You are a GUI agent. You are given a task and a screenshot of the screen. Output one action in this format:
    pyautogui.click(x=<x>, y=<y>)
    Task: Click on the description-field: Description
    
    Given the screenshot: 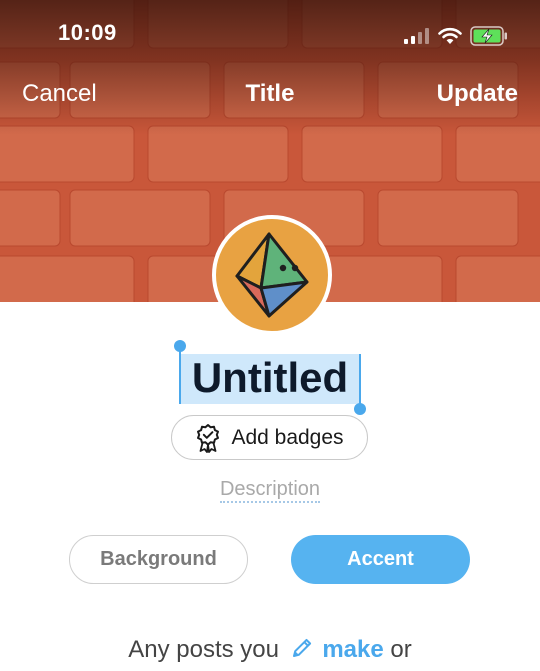 What is the action you would take?
    pyautogui.click(x=270, y=490)
    